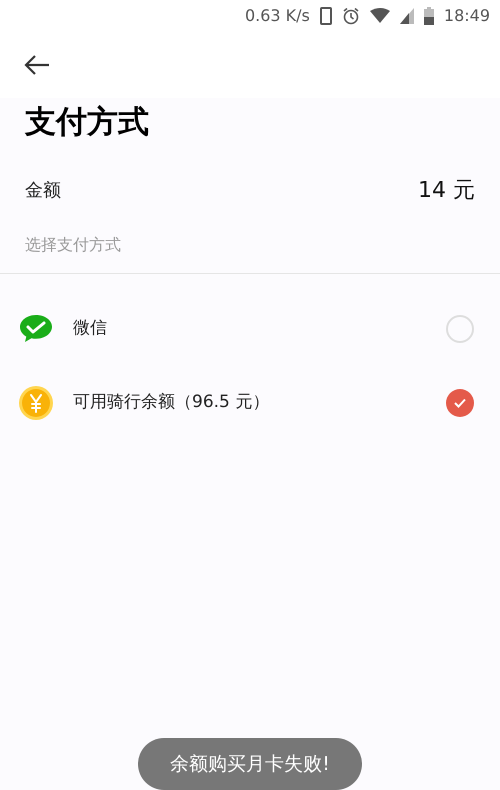 This screenshot has width=500, height=790. Describe the element at coordinates (351, 16) in the screenshot. I see `alarm-icon` at that location.